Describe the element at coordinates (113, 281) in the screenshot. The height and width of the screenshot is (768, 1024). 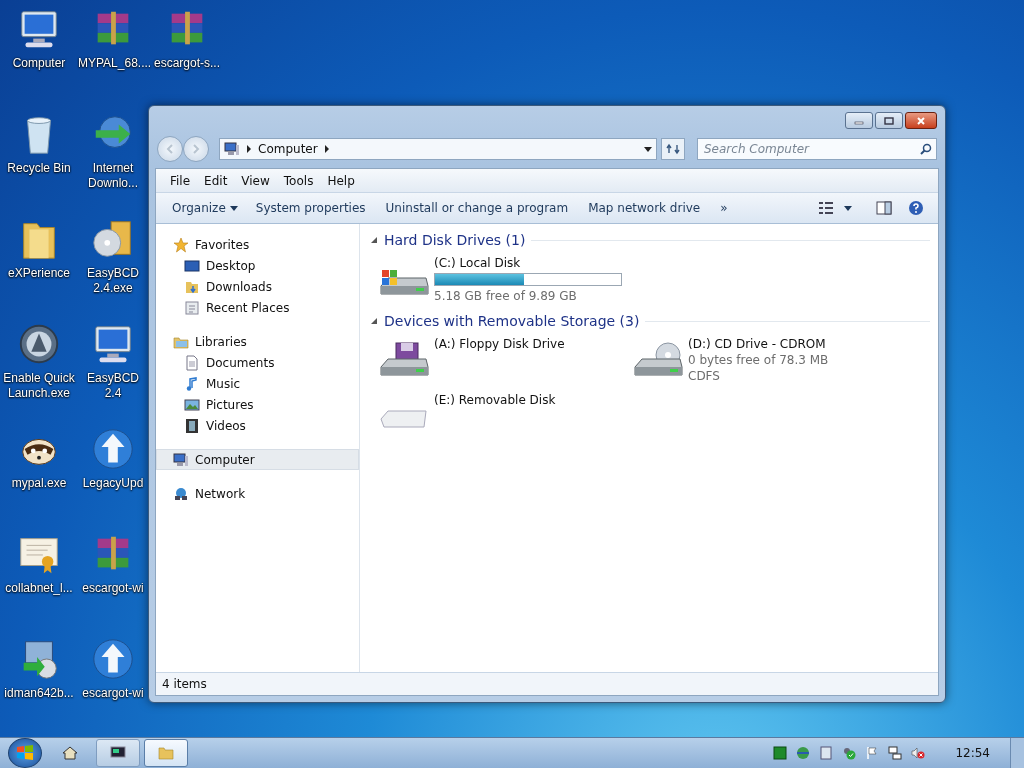
I see `desktop-icon-label: EasyBCD 2.4.exe` at that location.